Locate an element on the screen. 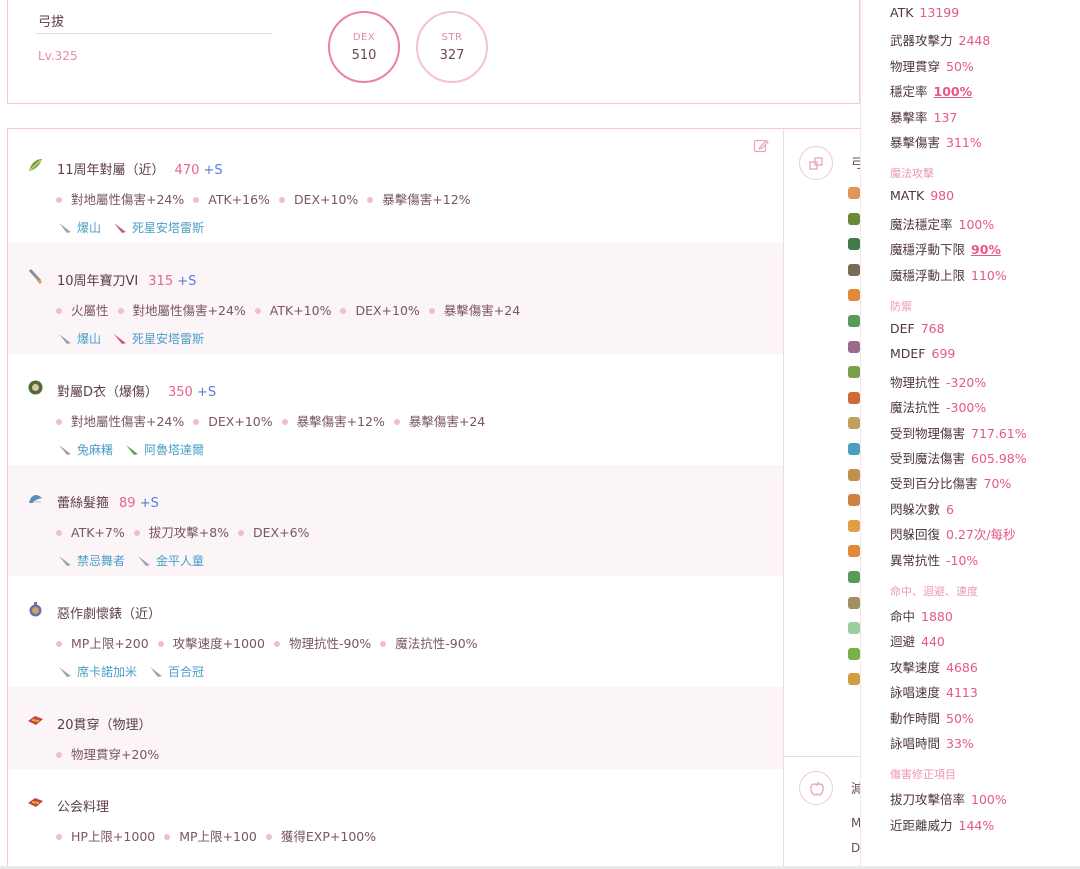 The image size is (1080, 869). equipment-row: 公会料理 HP上限+1000 MP上限+100 獲得EXP+100% is located at coordinates (395, 810).